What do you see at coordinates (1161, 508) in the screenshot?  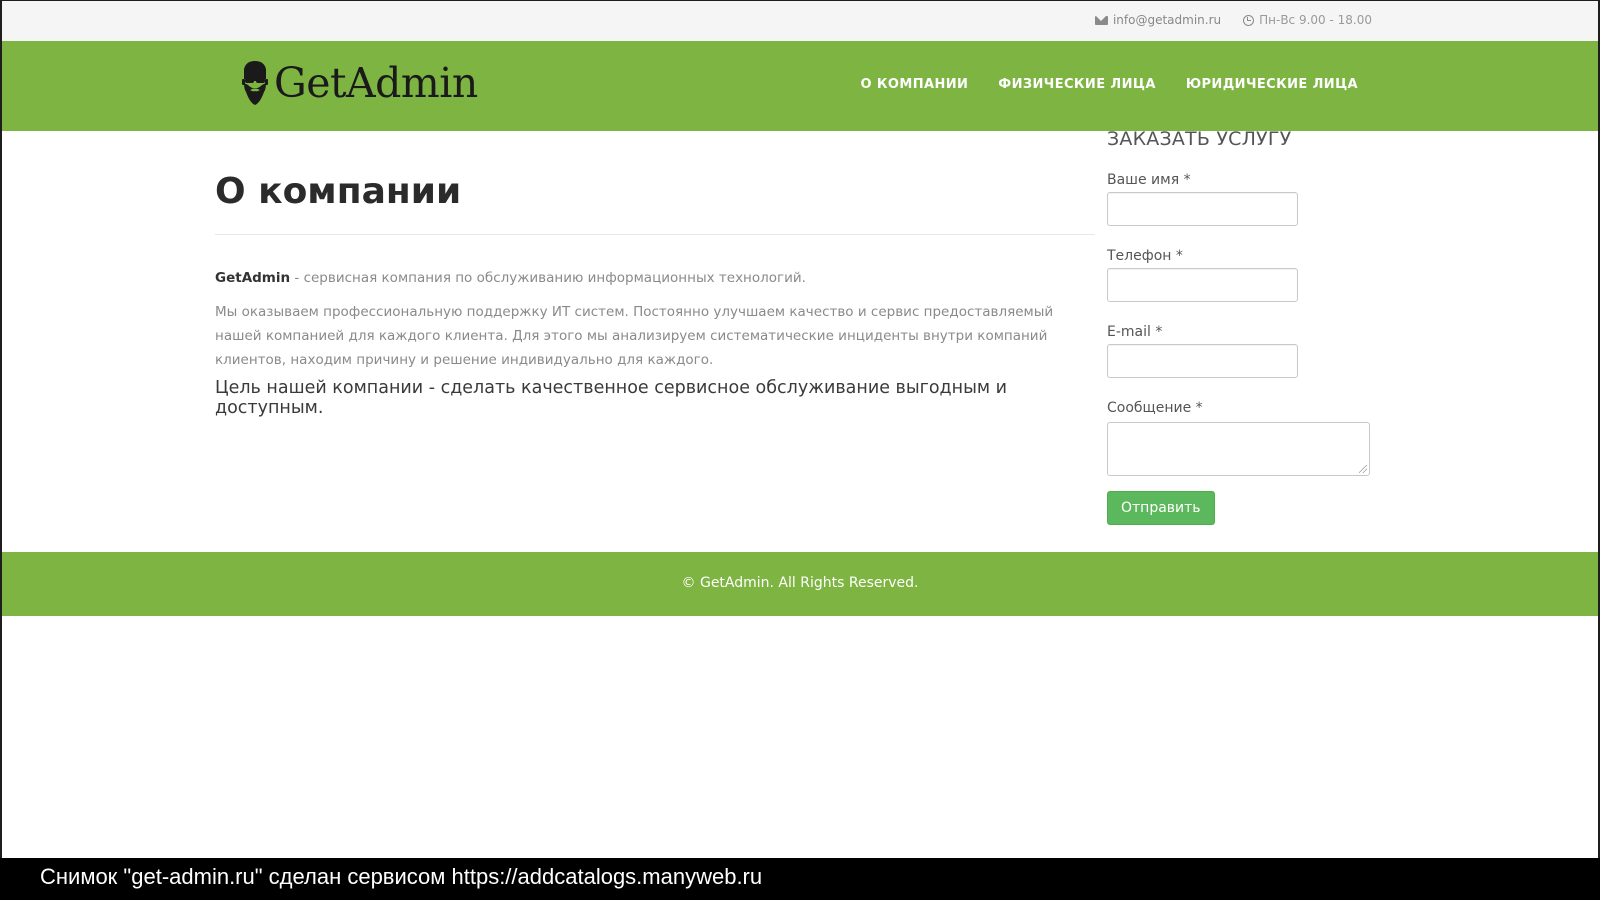 I see `submit-button: Отправить` at bounding box center [1161, 508].